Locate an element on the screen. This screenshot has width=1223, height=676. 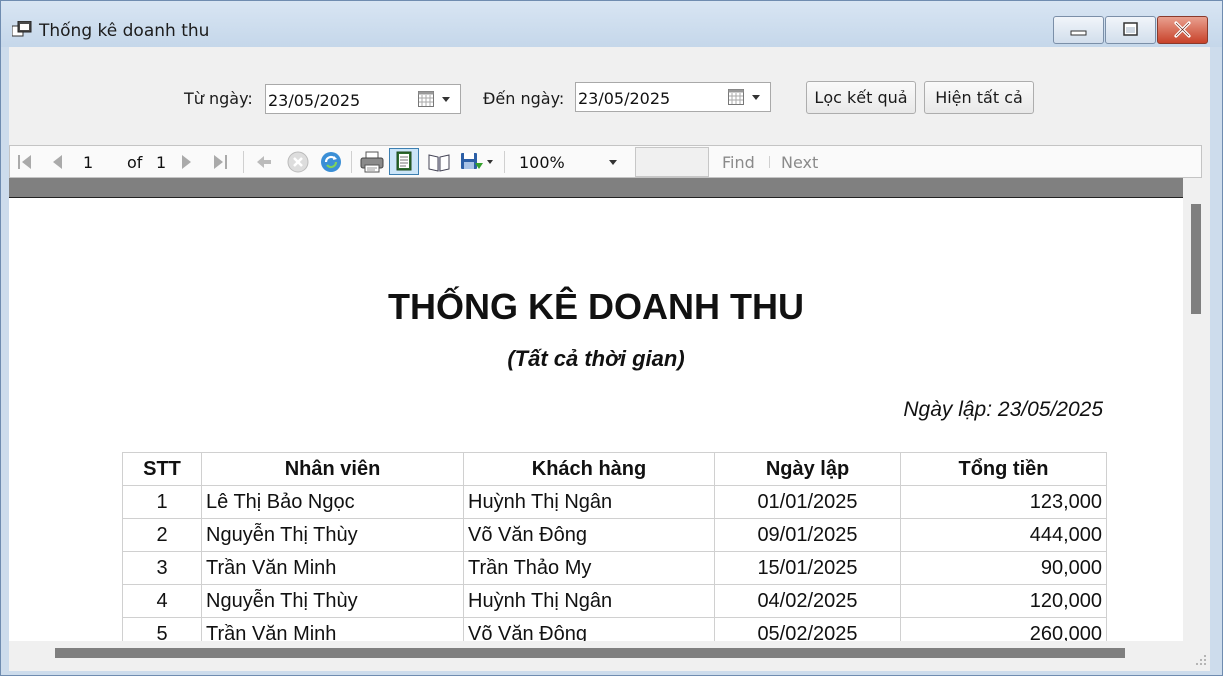
print-layout-icon is located at coordinates (404, 161).